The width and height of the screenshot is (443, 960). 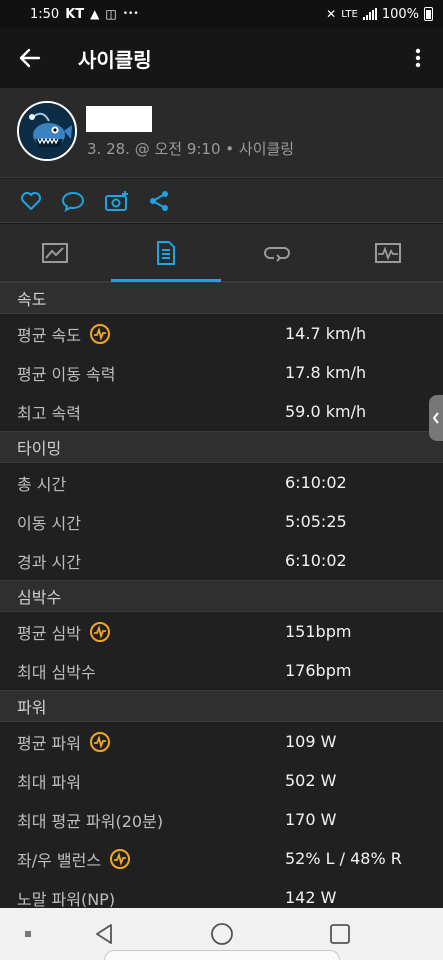 What do you see at coordinates (221, 133) in the screenshot?
I see `activity-header: 3. 28. @ 오전 9:10 • 사이클링` at bounding box center [221, 133].